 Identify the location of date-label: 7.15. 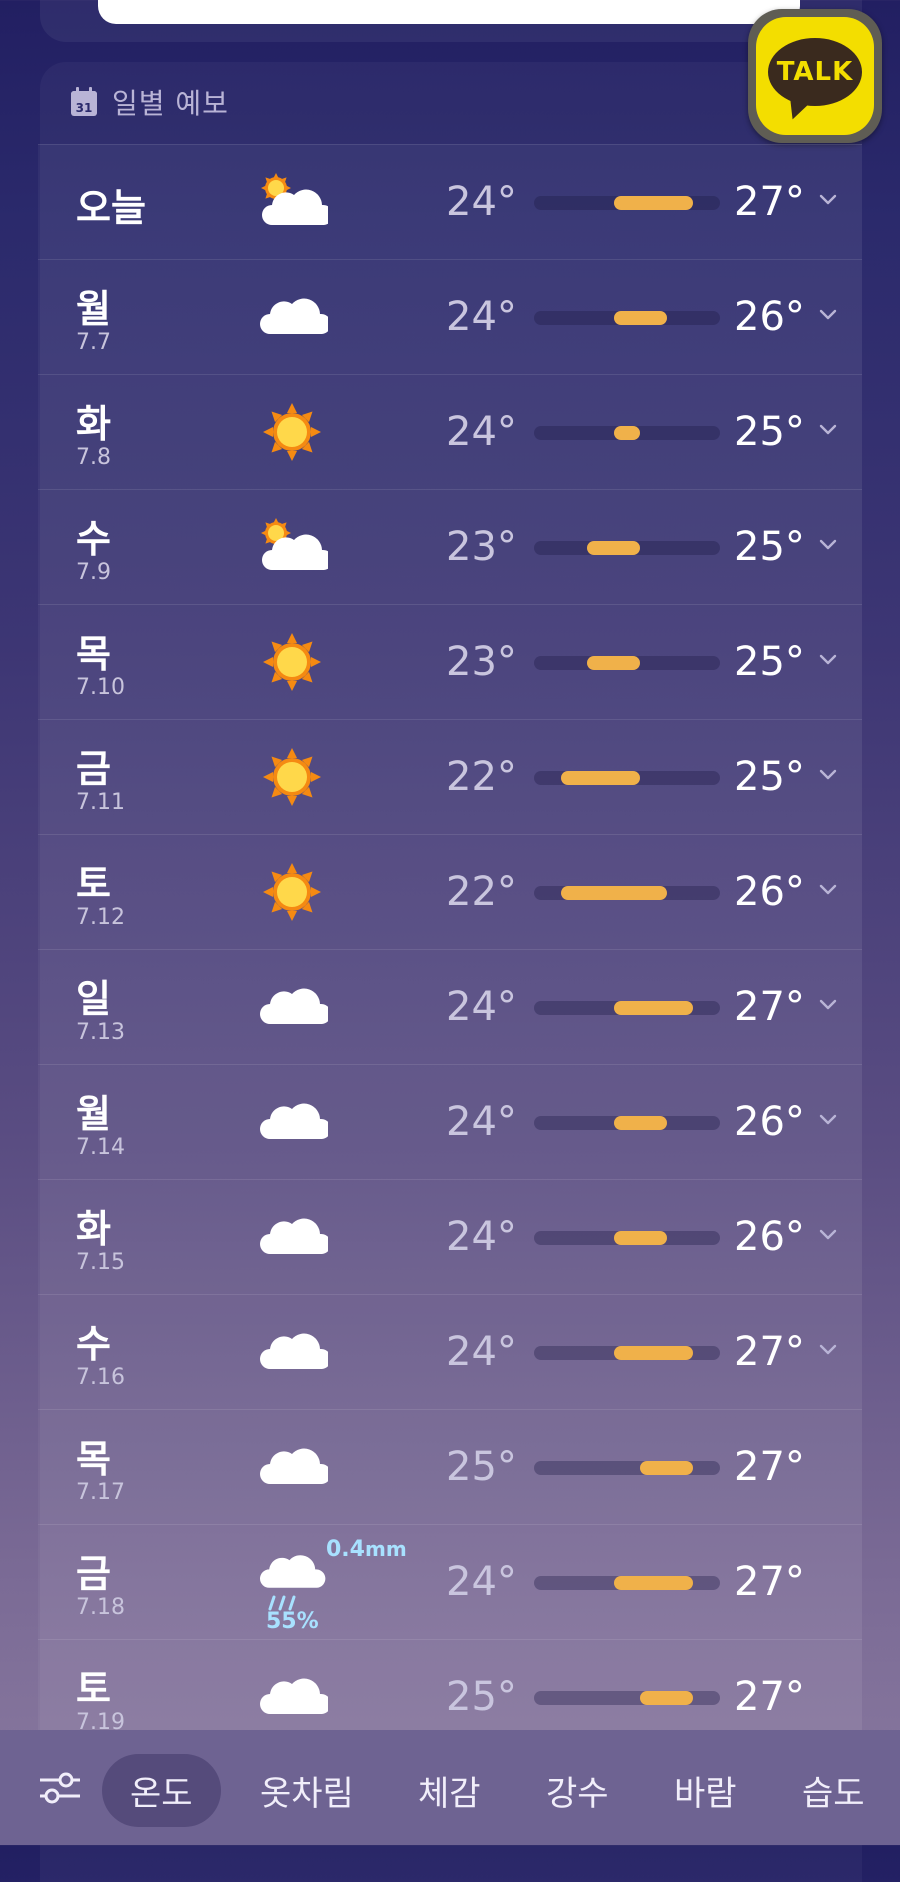
(100, 1262).